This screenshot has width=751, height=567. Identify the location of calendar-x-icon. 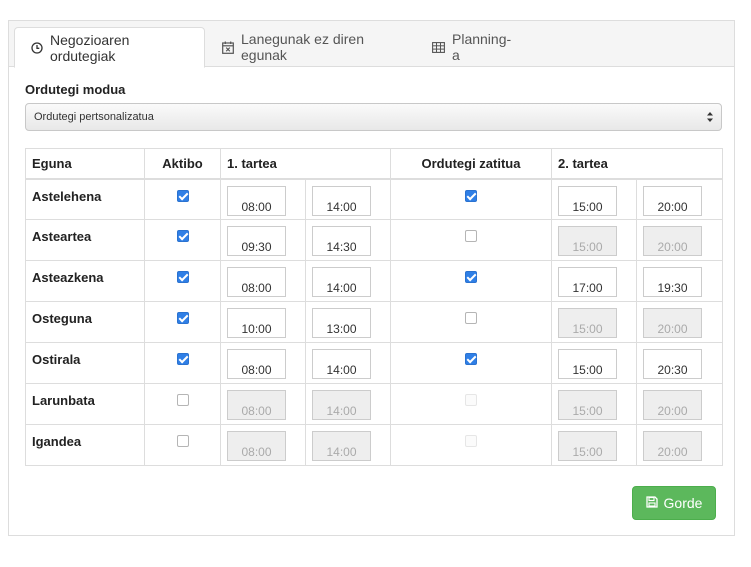
(228, 47).